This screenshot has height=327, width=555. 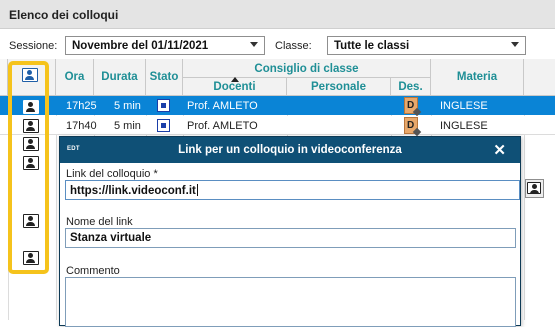 I want to click on window-title: Elenco dei colloqui, so click(x=277, y=14).